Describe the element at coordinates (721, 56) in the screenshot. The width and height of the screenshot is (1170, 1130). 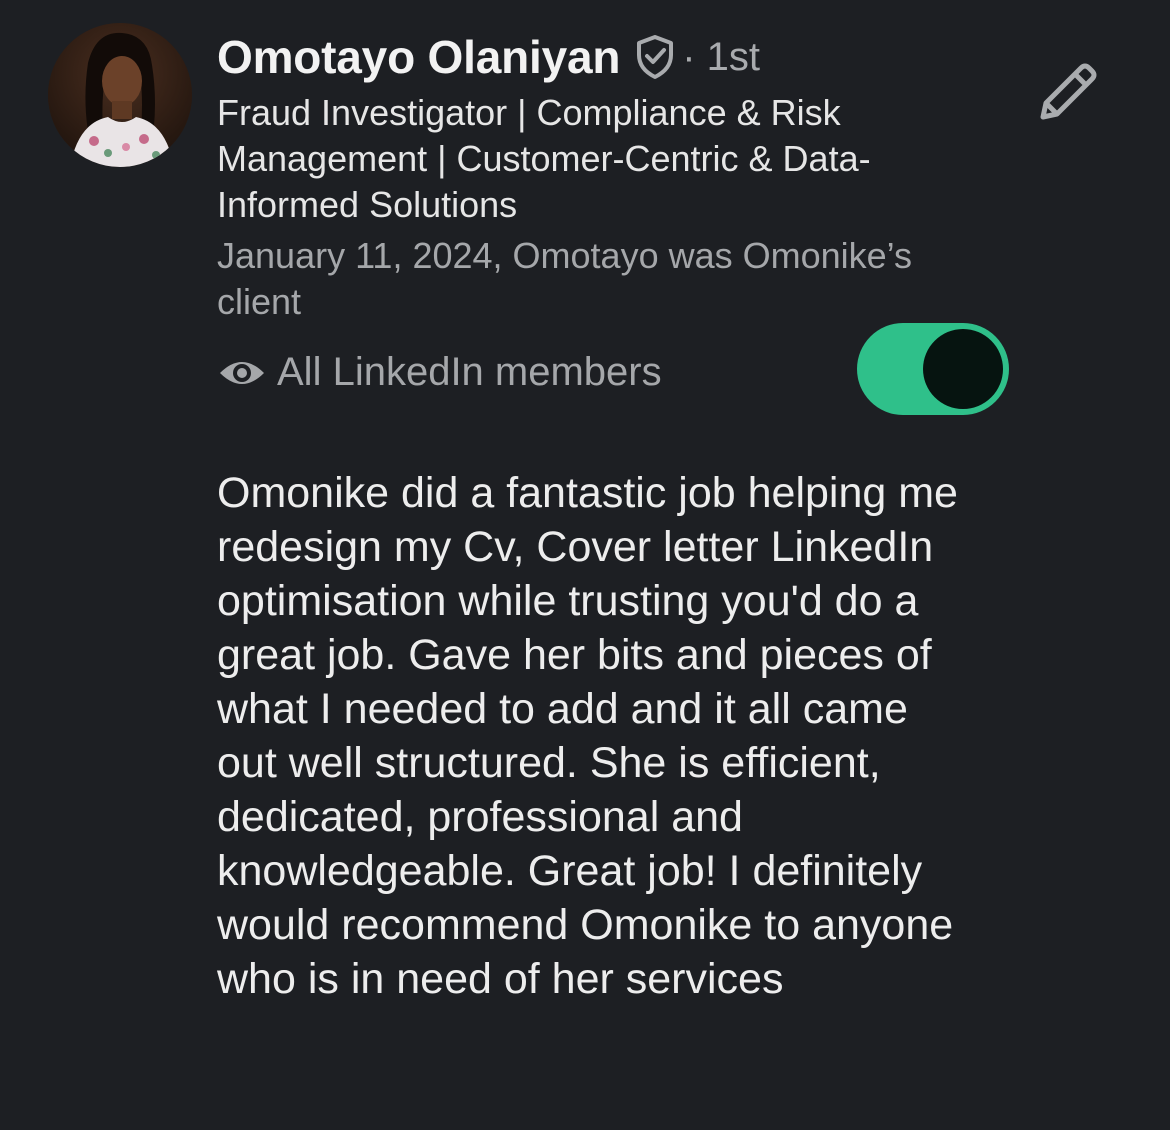
I see `connection-degree: · 1st` at that location.